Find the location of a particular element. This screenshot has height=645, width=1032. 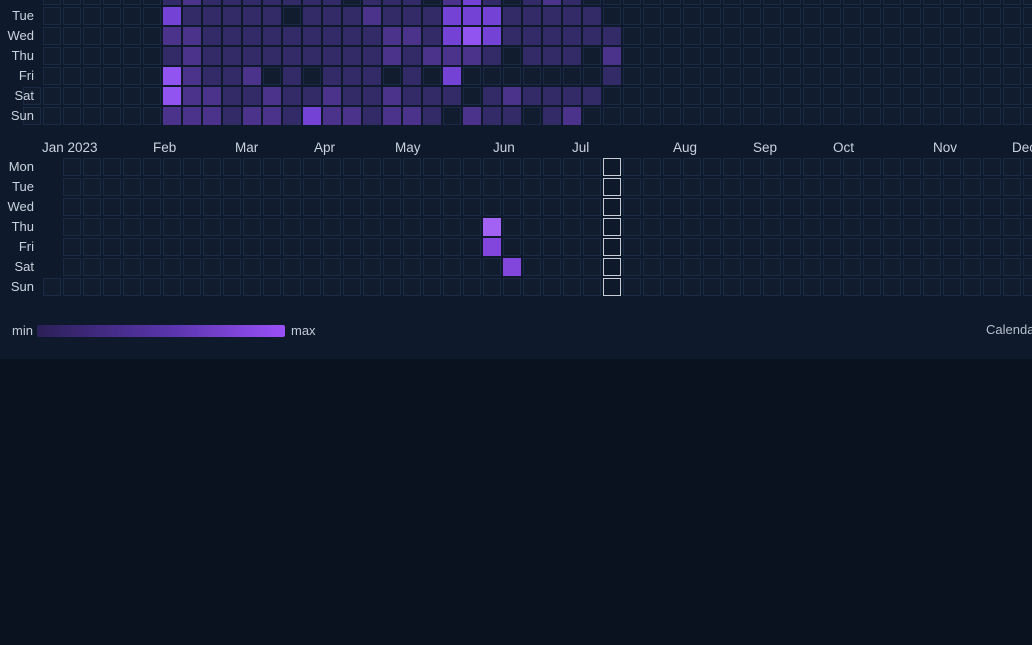

calendar-link: Calendar is located at coordinates (1009, 329).